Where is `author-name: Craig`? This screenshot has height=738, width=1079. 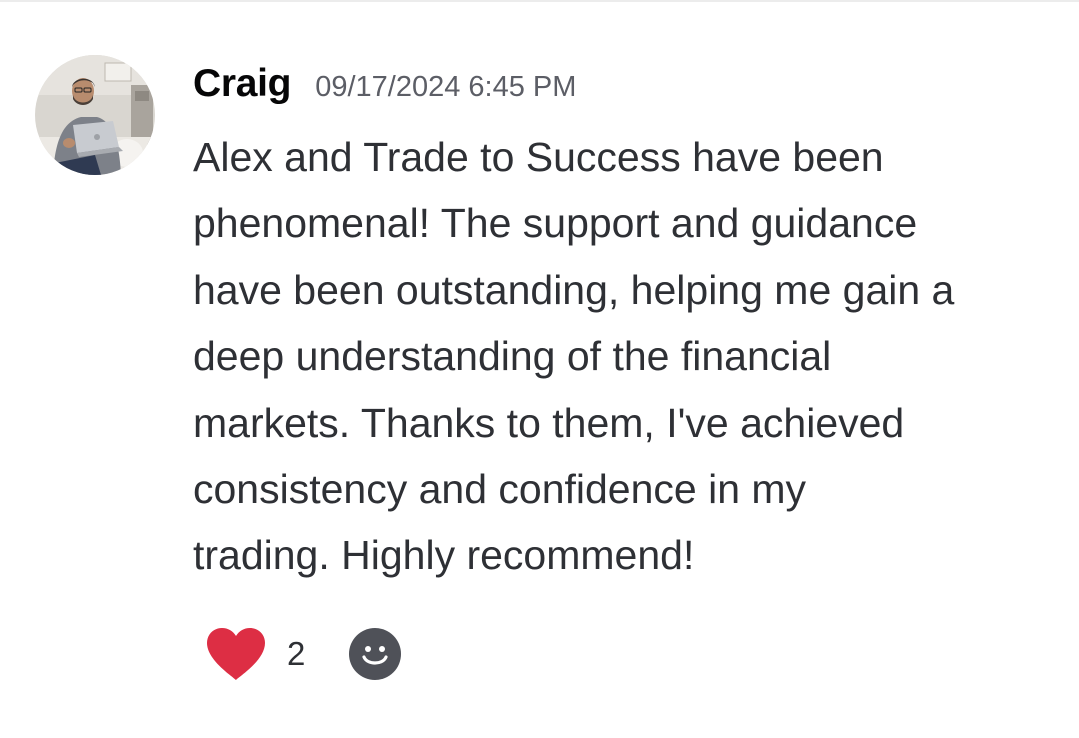 author-name: Craig is located at coordinates (242, 83).